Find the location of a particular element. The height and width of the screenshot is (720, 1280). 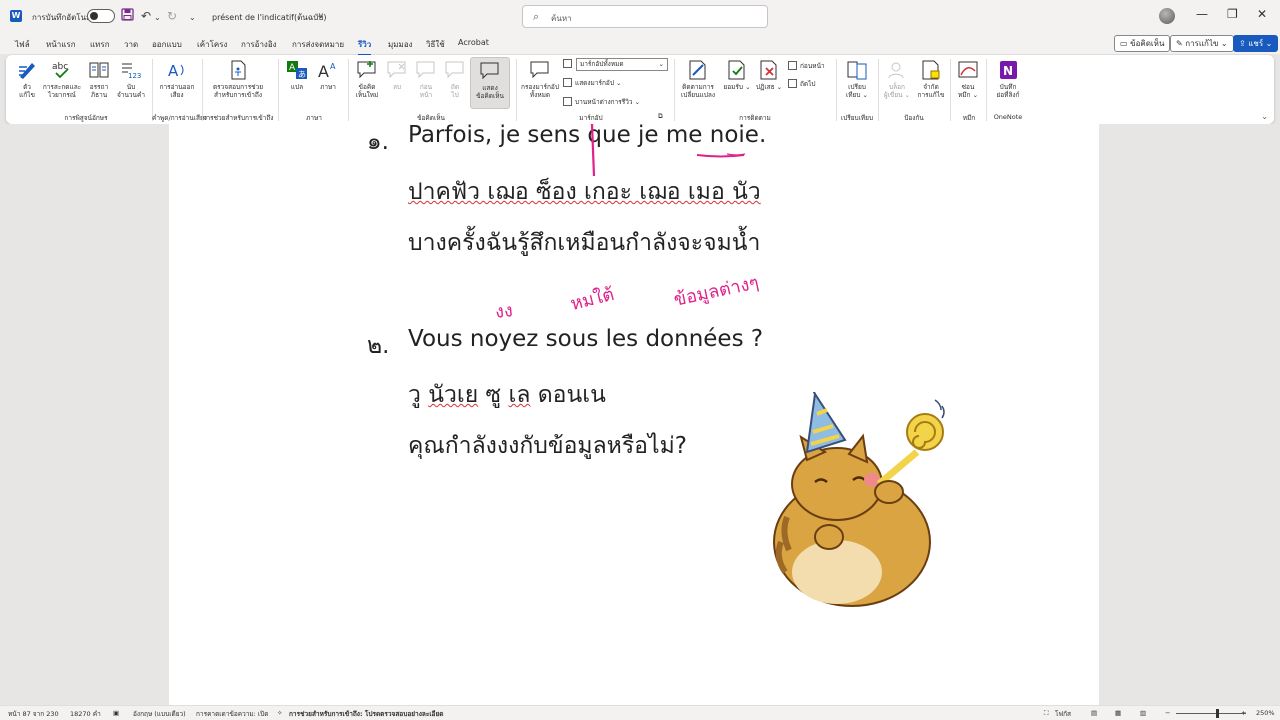

reviewing-pane-button: บานหน้าต่างการรีวิว ⌄ is located at coordinates (601, 102).